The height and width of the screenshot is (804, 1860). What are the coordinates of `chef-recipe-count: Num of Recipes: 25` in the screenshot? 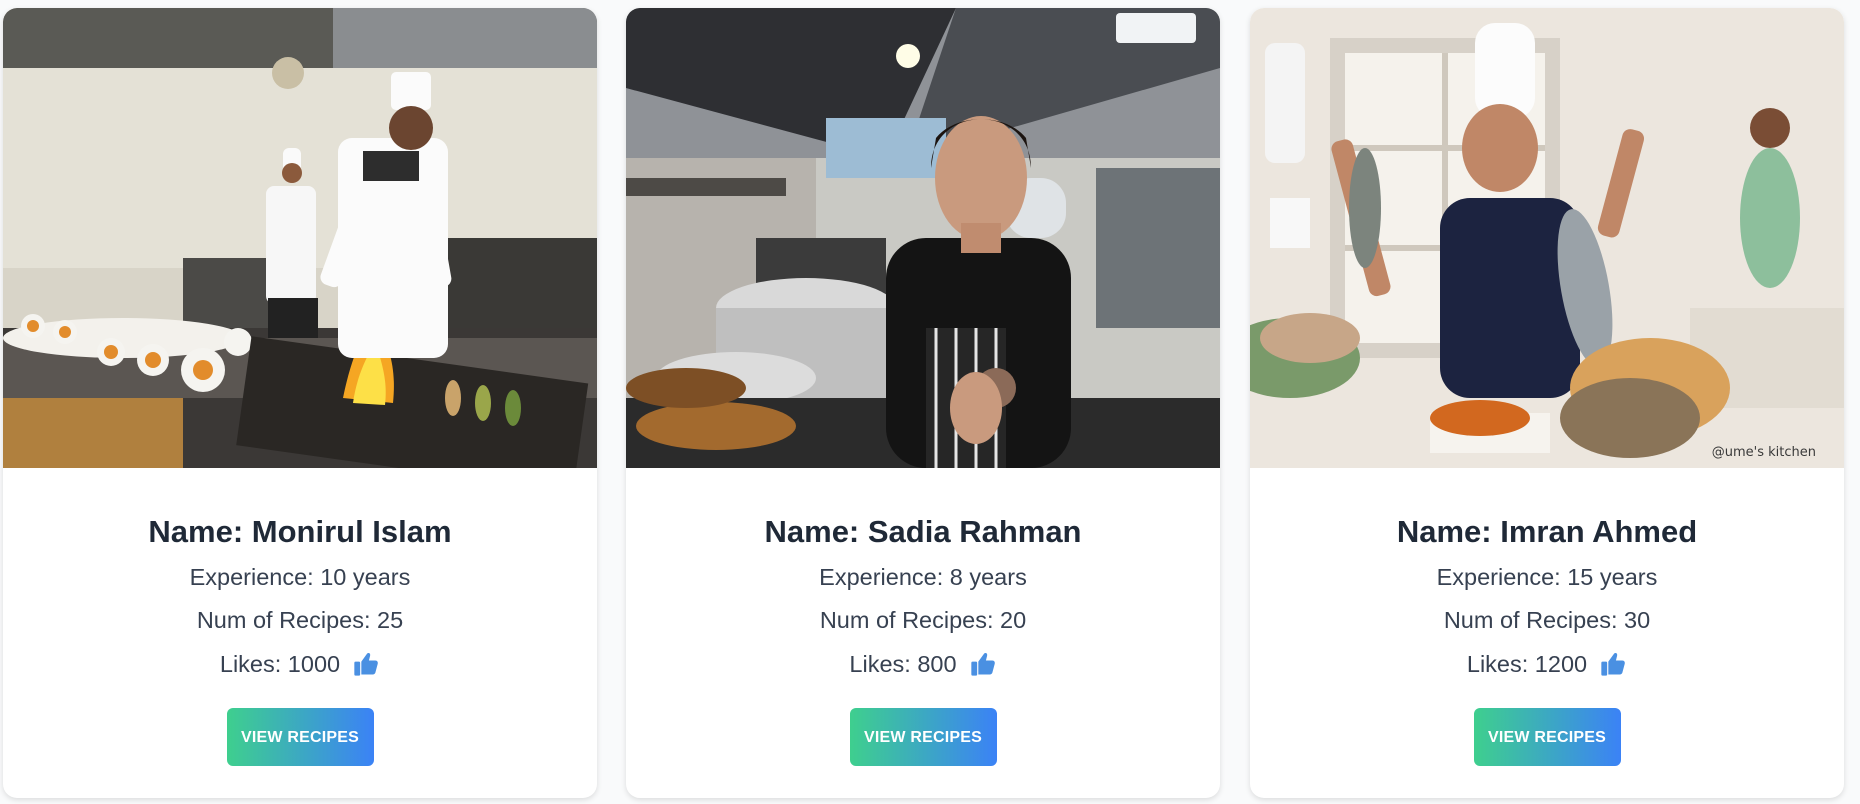 It's located at (300, 620).